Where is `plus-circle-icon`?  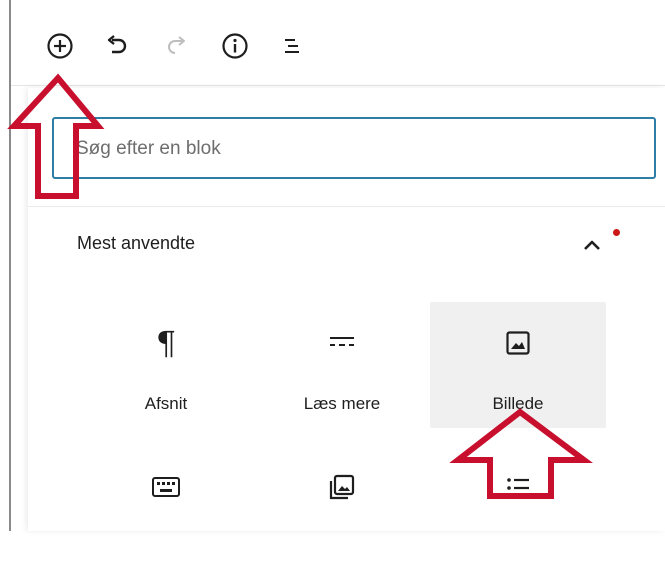 plus-circle-icon is located at coordinates (60, 46).